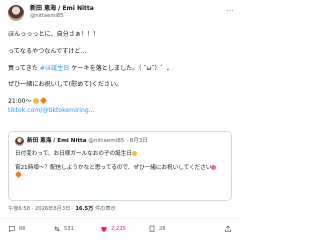 This screenshot has height=250, width=320. I want to click on like-count: 2,225, so click(118, 229).